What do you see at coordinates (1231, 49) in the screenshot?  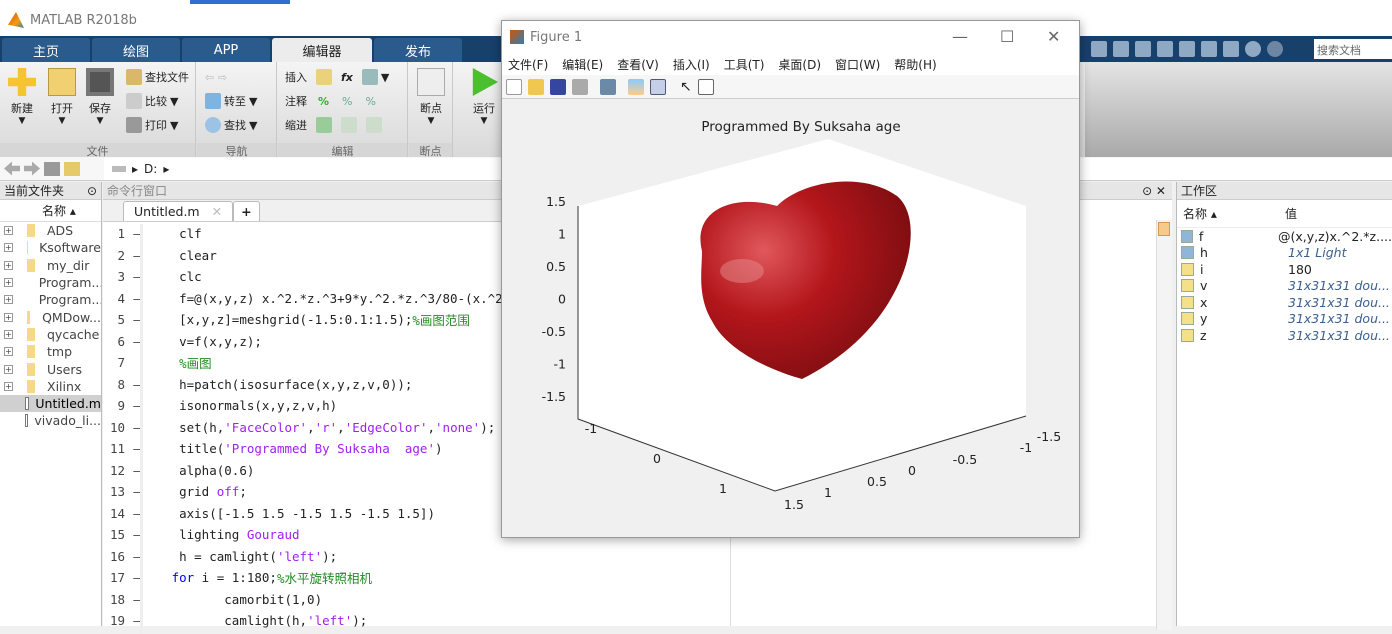 I see `switch-windows-icon` at bounding box center [1231, 49].